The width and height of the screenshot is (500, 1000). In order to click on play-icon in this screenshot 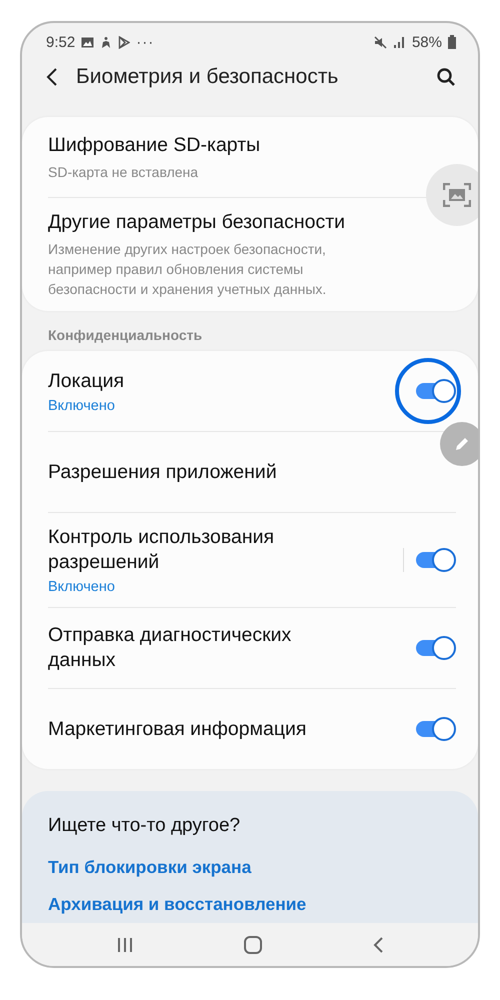, I will do `click(124, 42)`.